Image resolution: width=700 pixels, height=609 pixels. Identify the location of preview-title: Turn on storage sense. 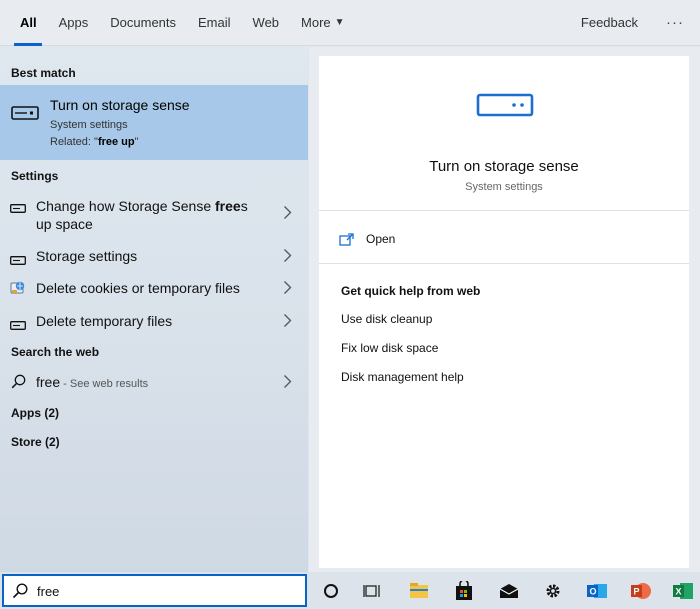
(504, 166).